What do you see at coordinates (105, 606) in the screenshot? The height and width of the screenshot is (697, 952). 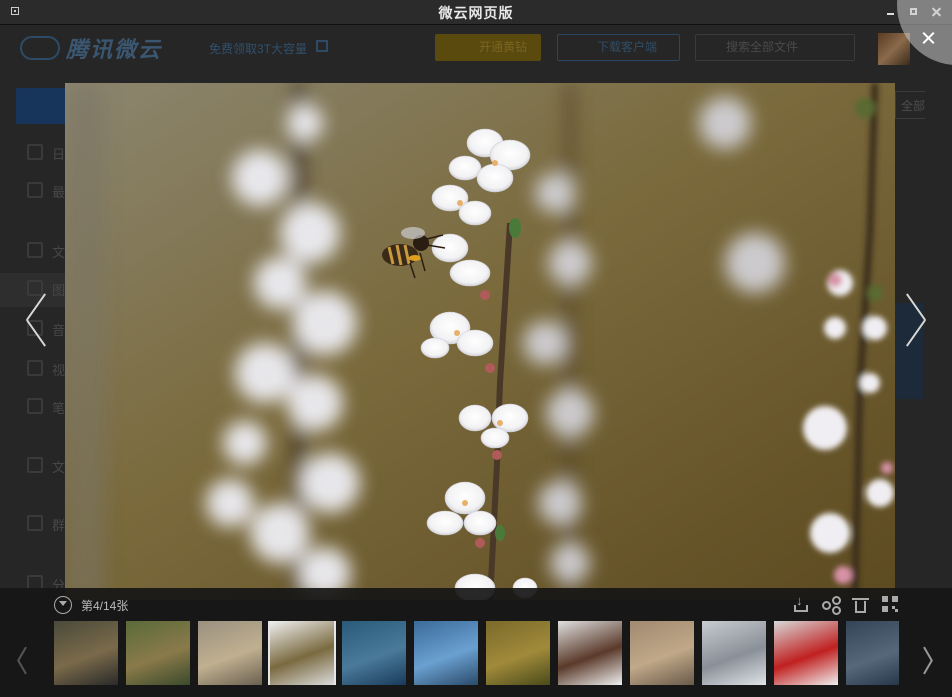 I see `photo-counter: 第4/14张` at bounding box center [105, 606].